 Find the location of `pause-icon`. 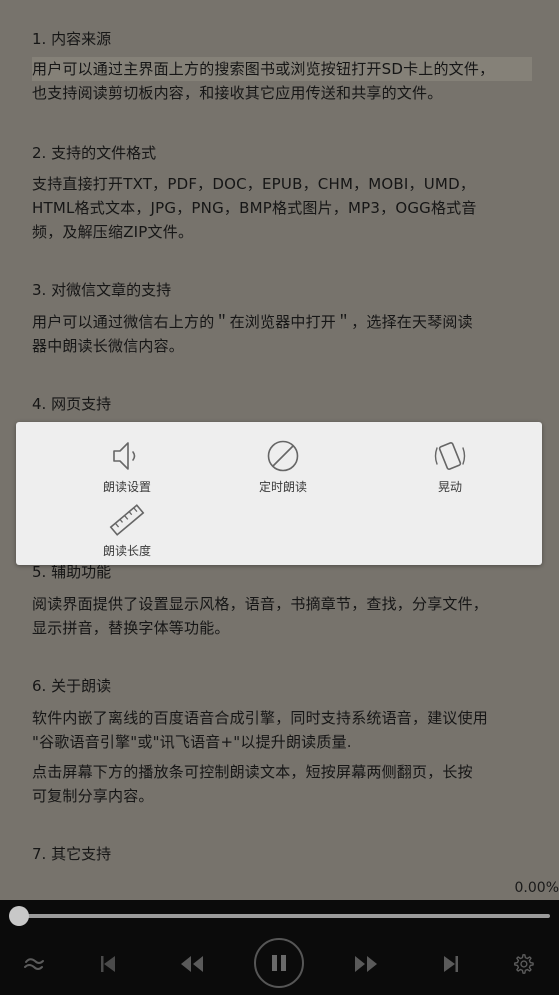

pause-icon is located at coordinates (279, 963).